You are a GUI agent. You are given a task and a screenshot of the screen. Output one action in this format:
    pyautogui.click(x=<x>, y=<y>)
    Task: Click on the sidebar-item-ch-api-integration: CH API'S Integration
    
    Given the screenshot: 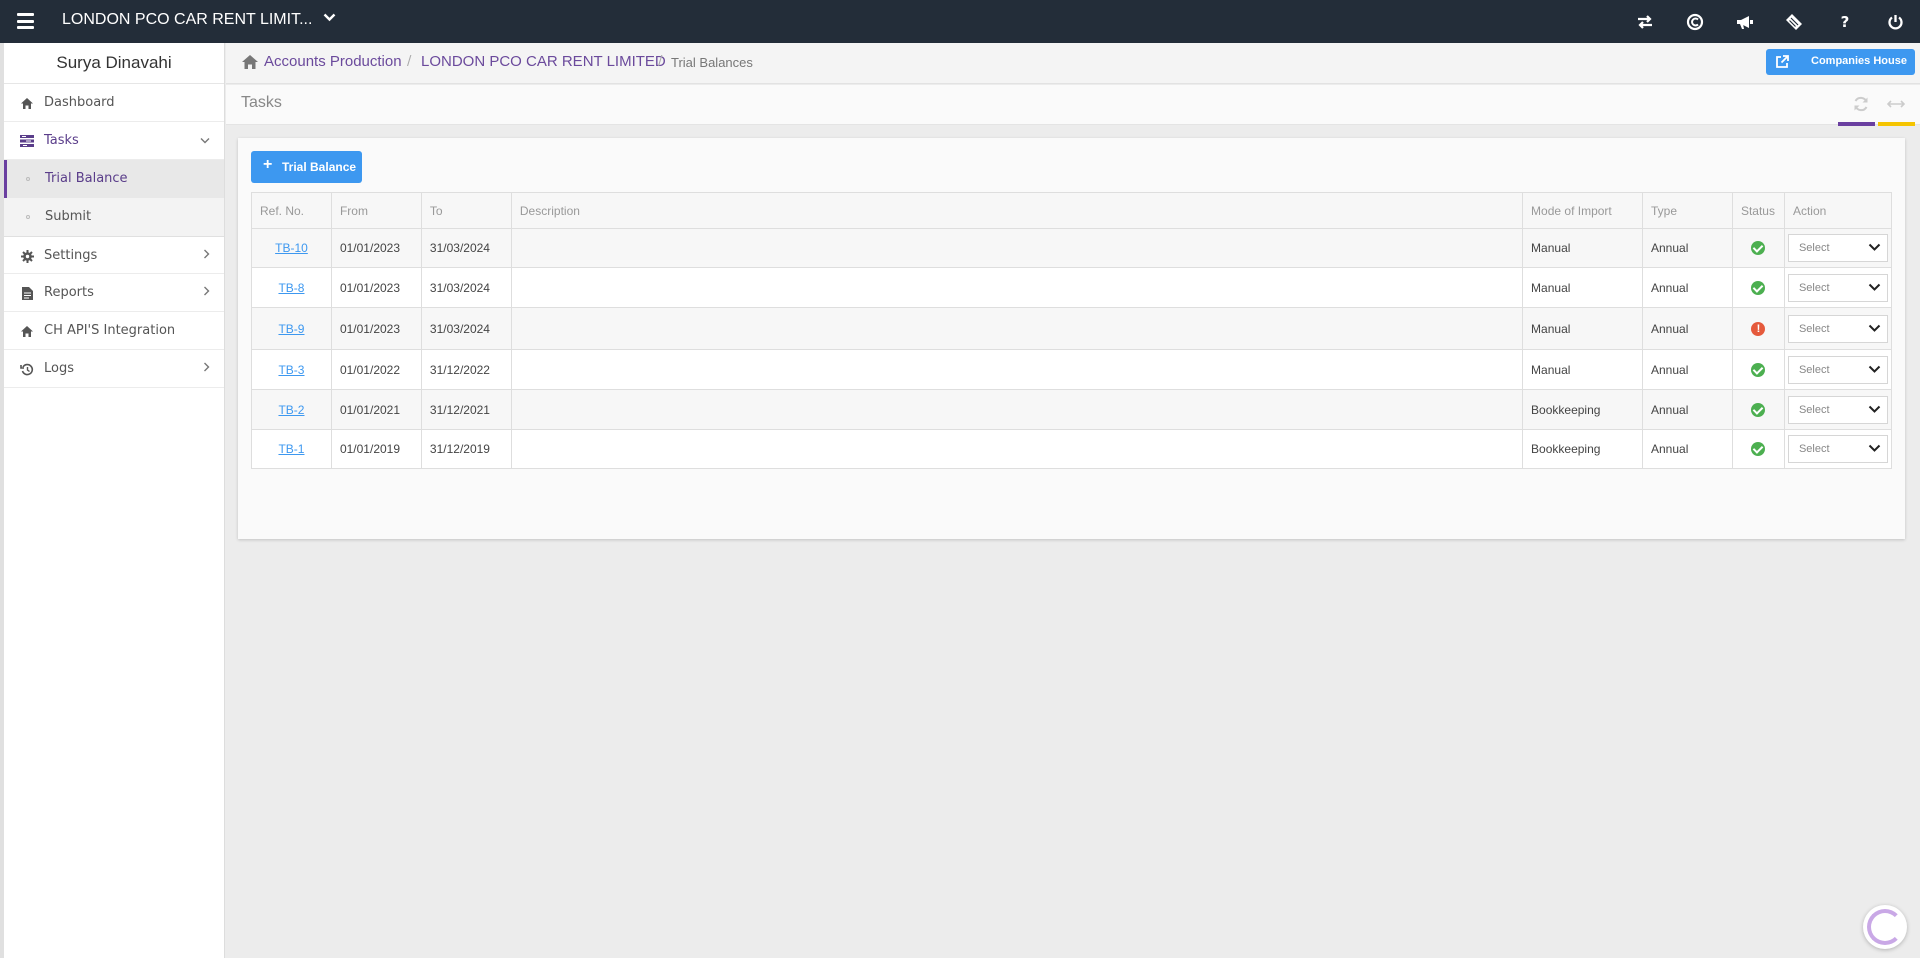 What is the action you would take?
    pyautogui.click(x=114, y=331)
    